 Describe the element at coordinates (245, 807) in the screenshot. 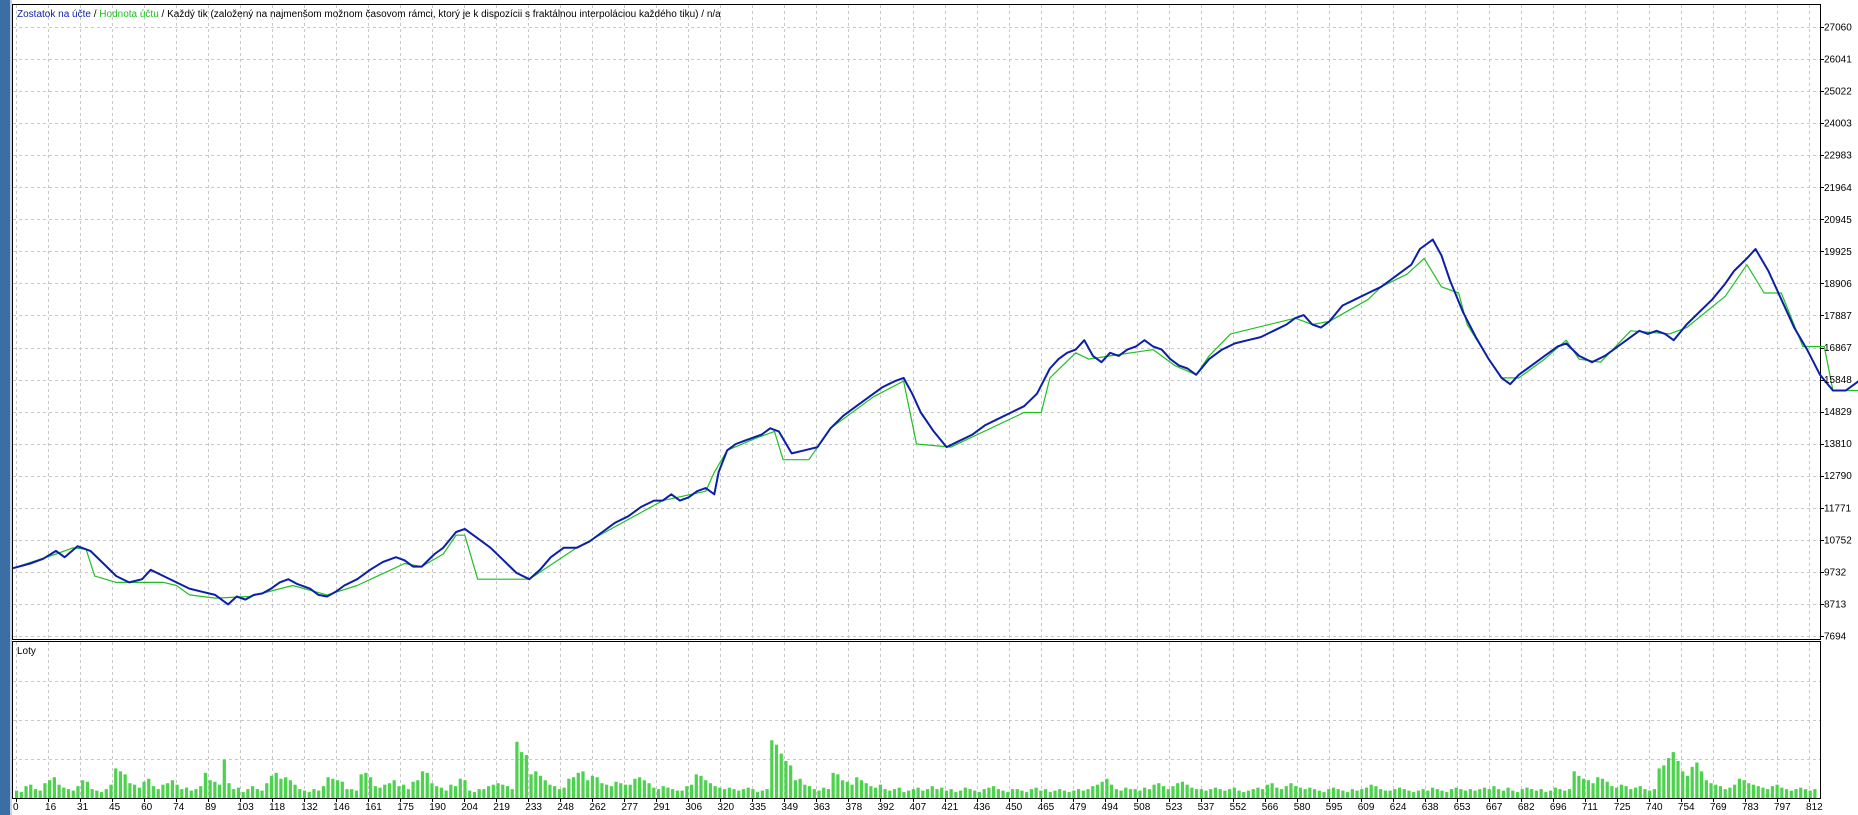

I see `x-tick-label: 103` at that location.